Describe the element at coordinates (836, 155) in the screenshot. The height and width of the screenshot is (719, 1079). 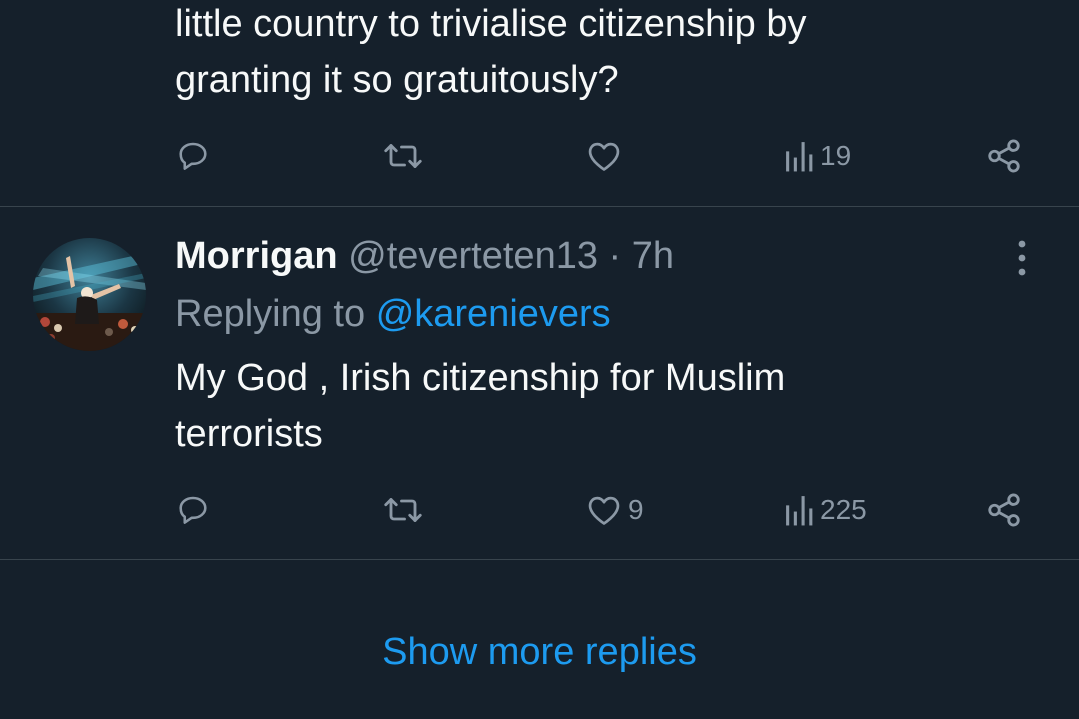
I see `views-count: 19` at that location.